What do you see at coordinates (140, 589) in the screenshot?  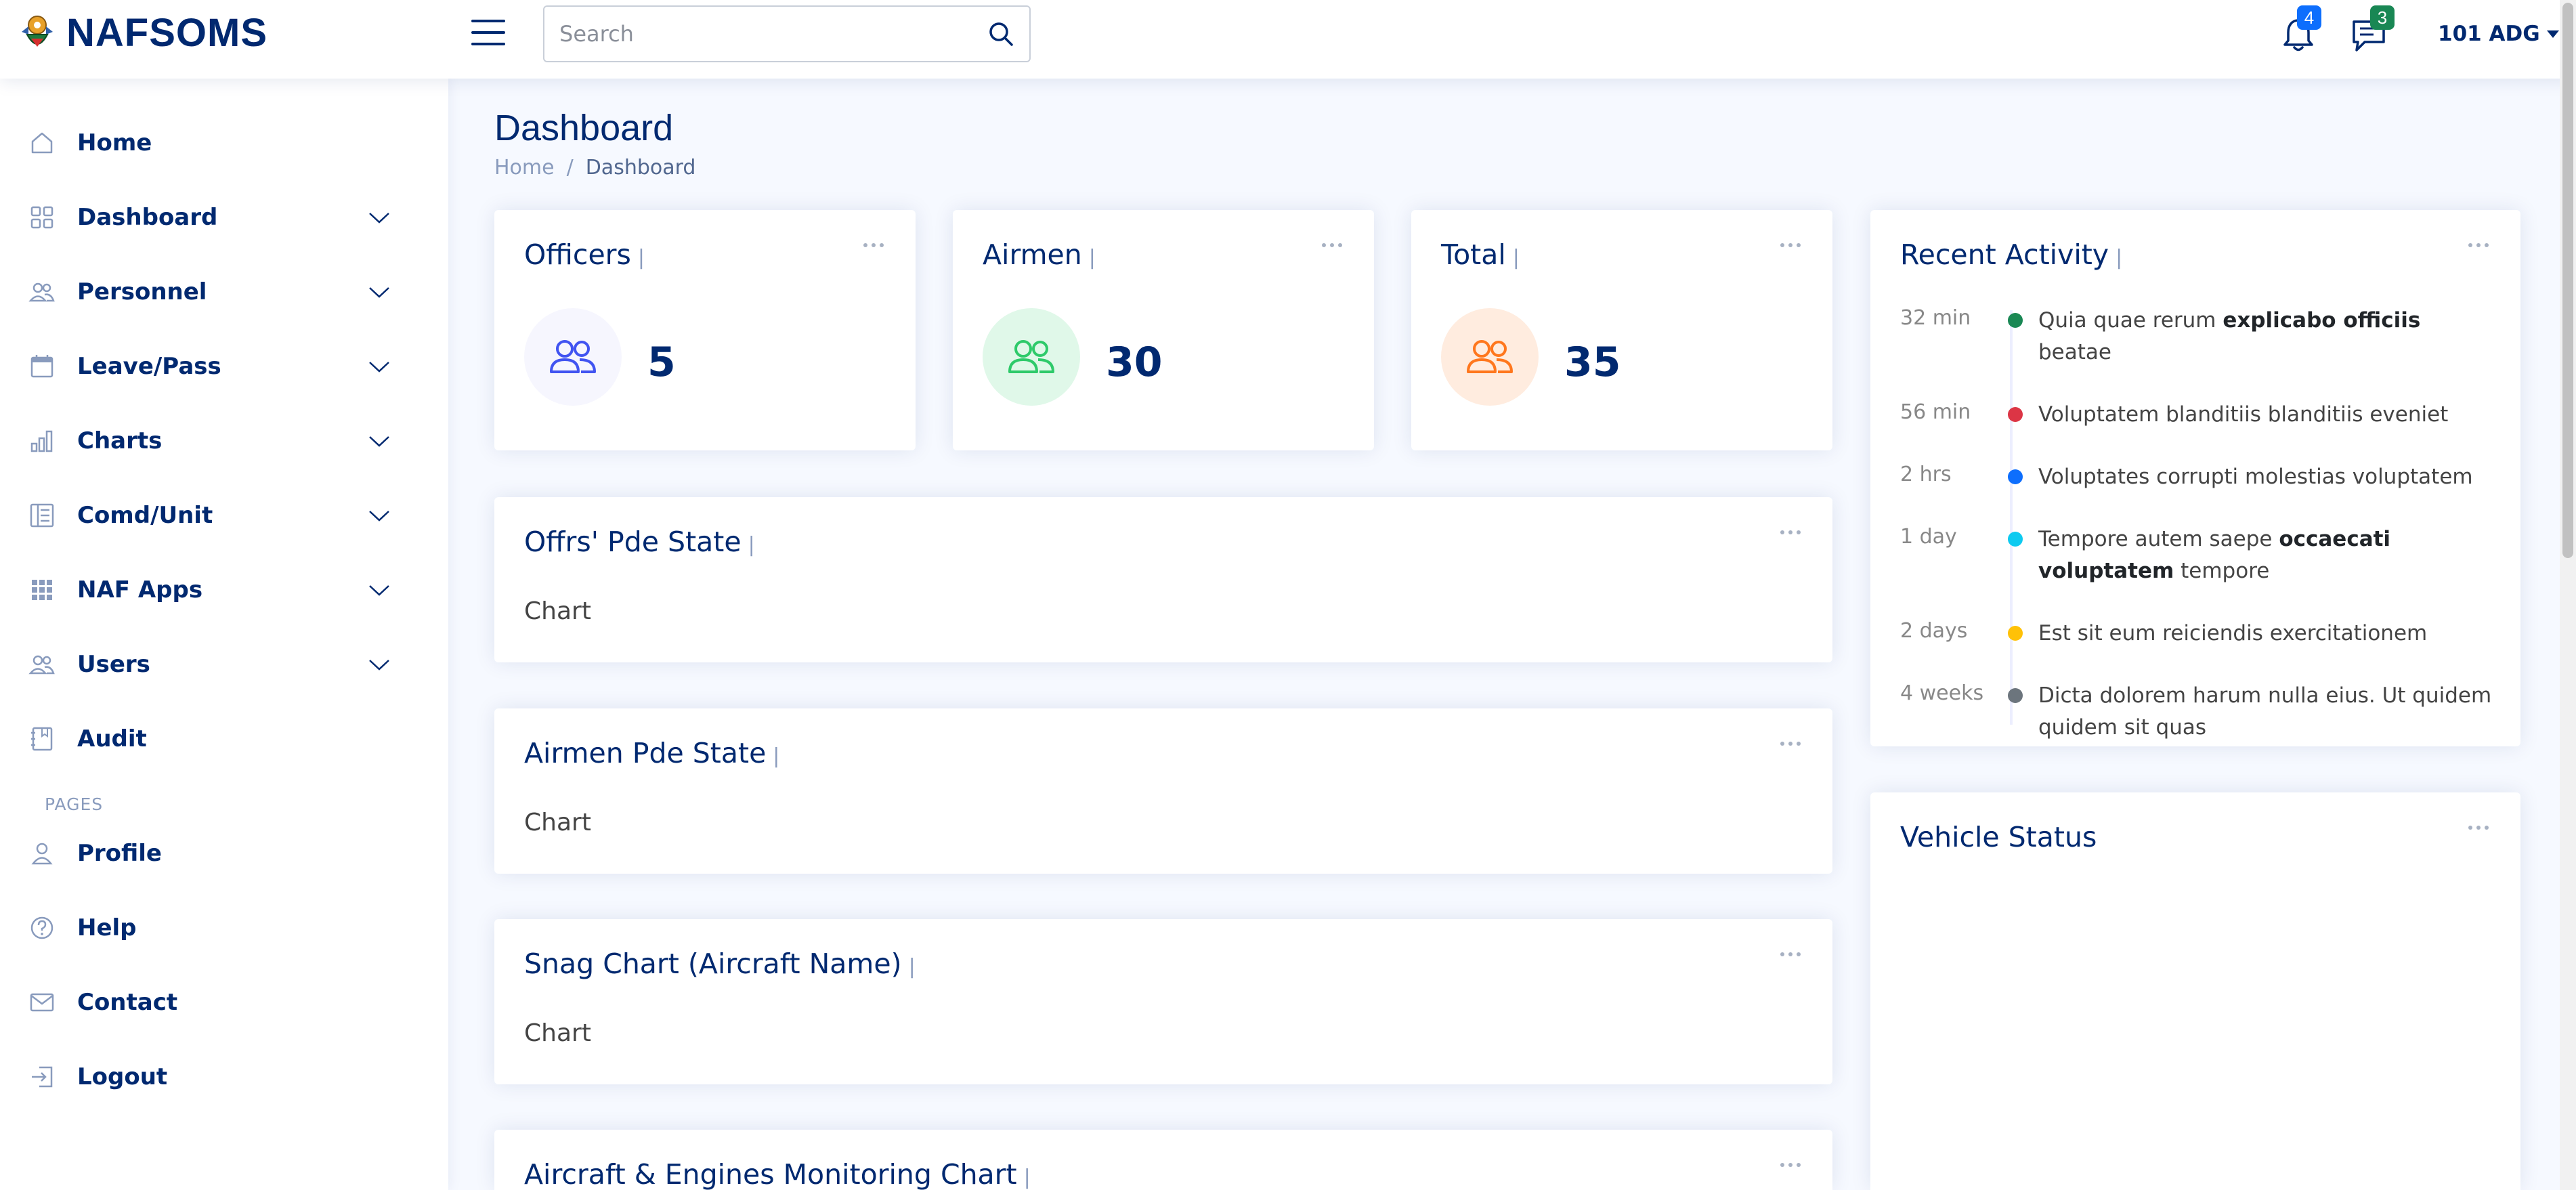 I see `sidebar-item-label: NAF Apps` at bounding box center [140, 589].